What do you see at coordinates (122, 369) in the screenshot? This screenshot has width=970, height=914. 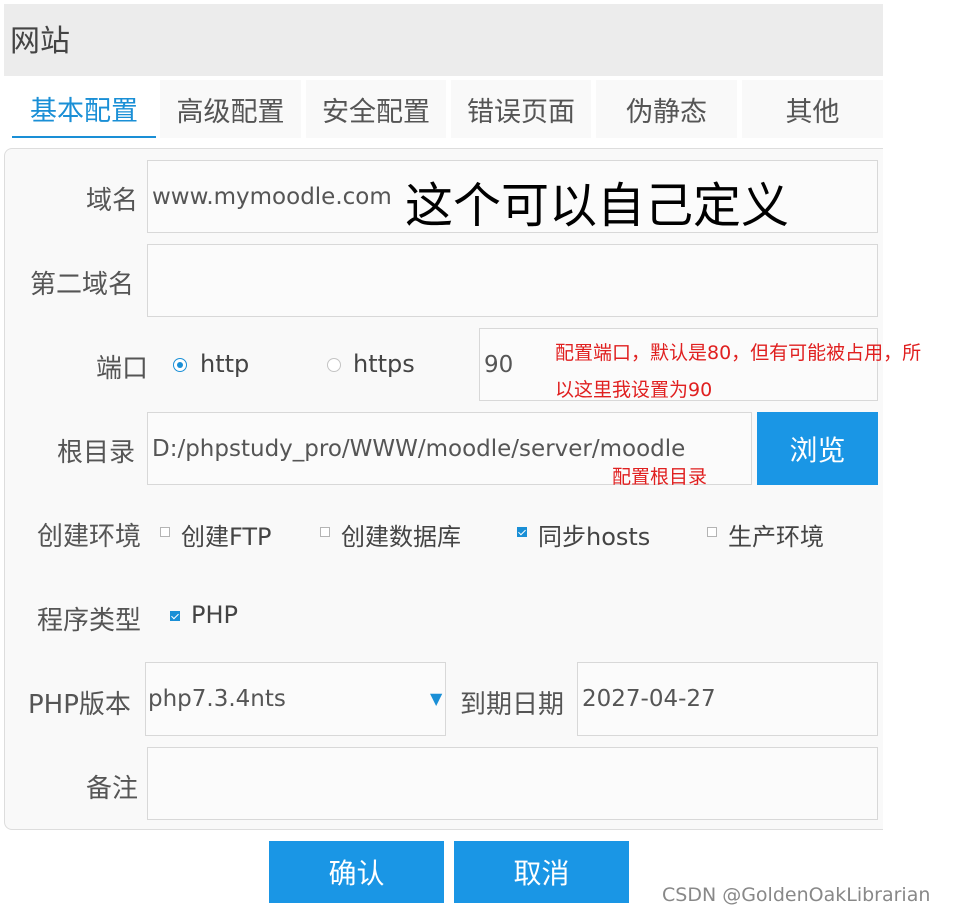 I see `port-label: 端口` at bounding box center [122, 369].